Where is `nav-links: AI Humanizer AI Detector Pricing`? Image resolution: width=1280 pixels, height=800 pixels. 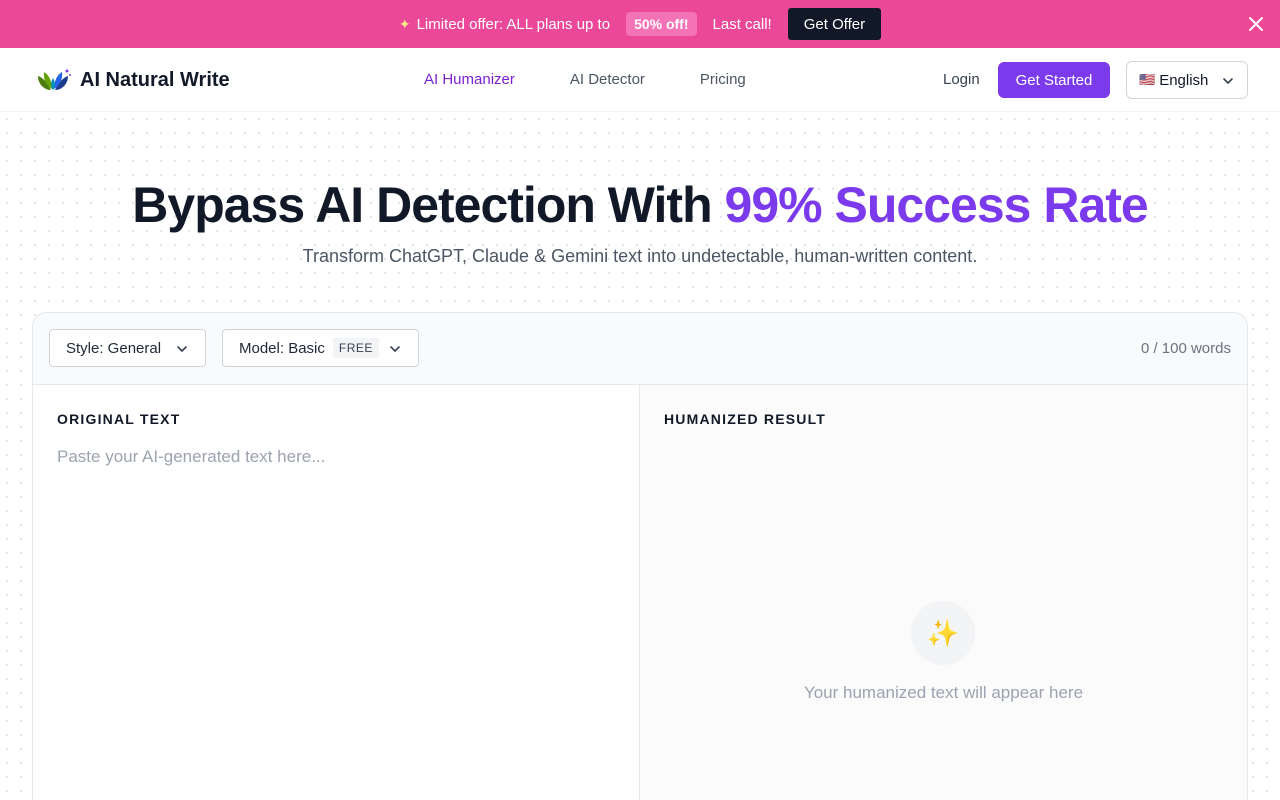
nav-links: AI Humanizer AI Detector Pricing is located at coordinates (612, 79).